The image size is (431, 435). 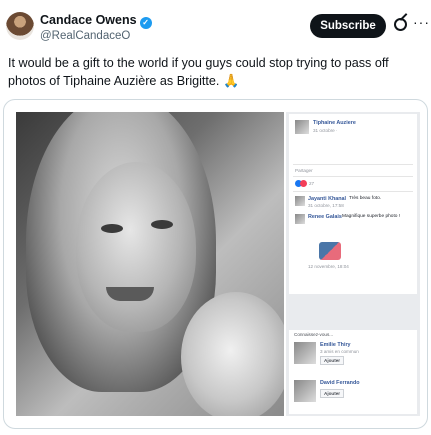 I want to click on photo-baby, so click(x=232, y=354).